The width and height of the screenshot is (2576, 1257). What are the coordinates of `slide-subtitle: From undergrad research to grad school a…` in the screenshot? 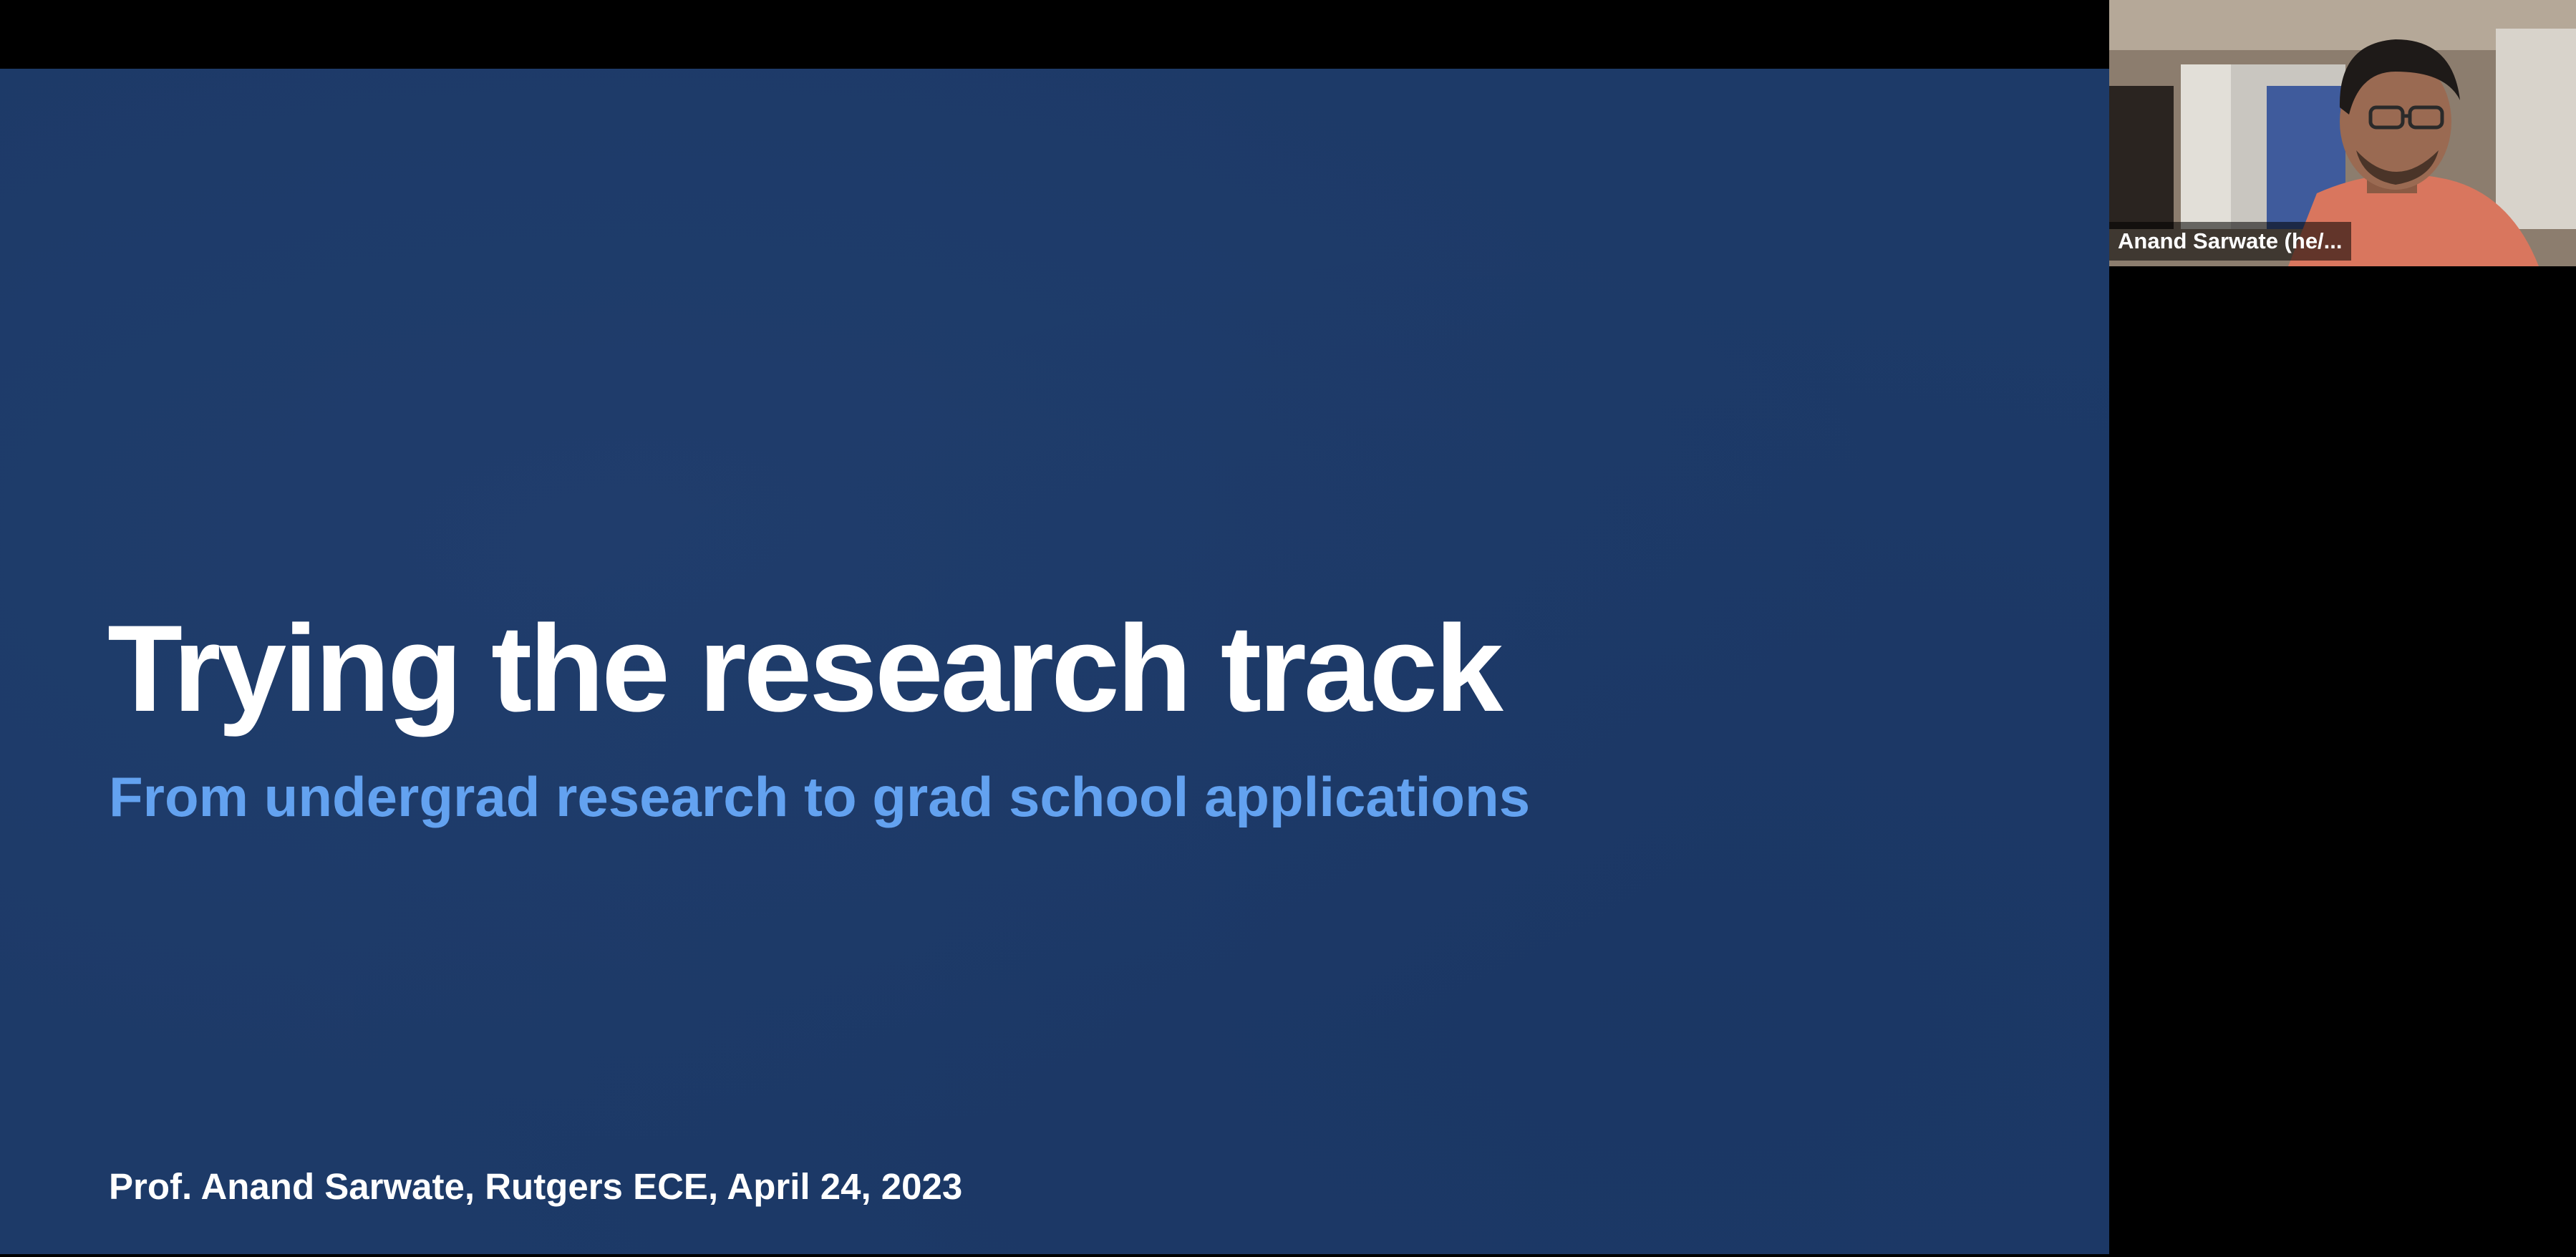 It's located at (820, 796).